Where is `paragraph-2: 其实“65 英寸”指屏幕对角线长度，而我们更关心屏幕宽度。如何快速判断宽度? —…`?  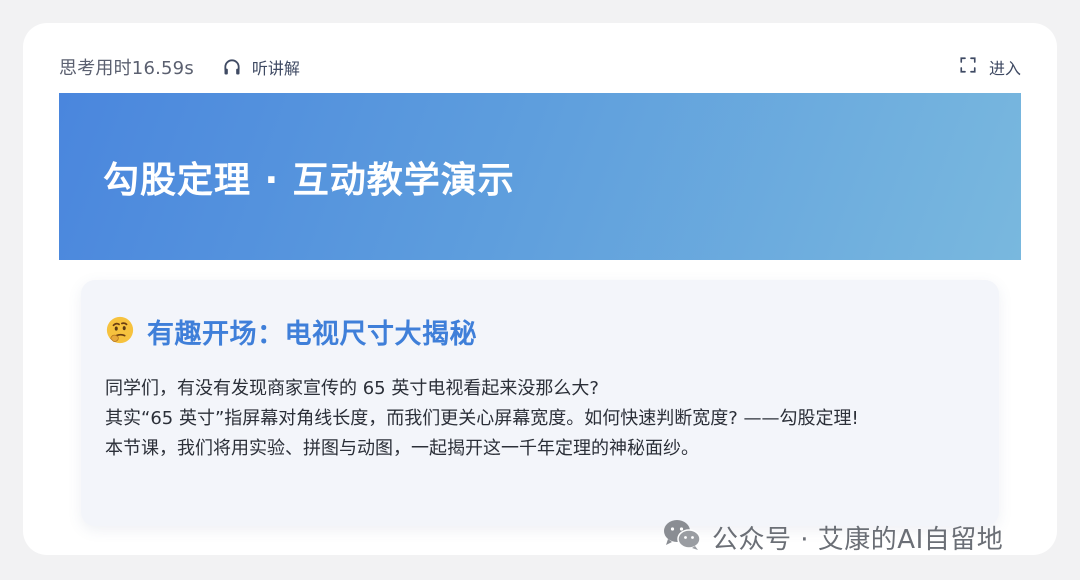 paragraph-2: 其实“65 英寸”指屏幕对角线长度，而我们更关心屏幕宽度。如何快速判断宽度? —… is located at coordinates (482, 418).